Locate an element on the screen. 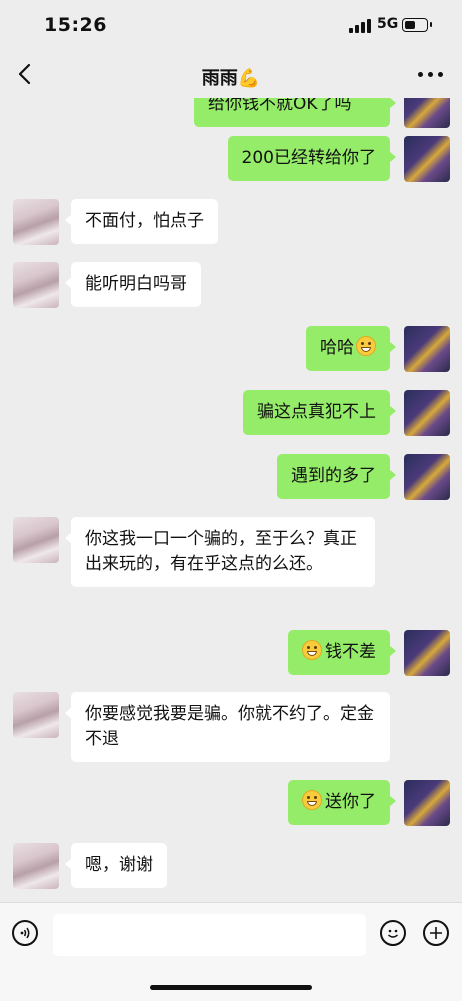 The width and height of the screenshot is (462, 1001). message-bubble: 嗯，谢谢 is located at coordinates (116, 865).